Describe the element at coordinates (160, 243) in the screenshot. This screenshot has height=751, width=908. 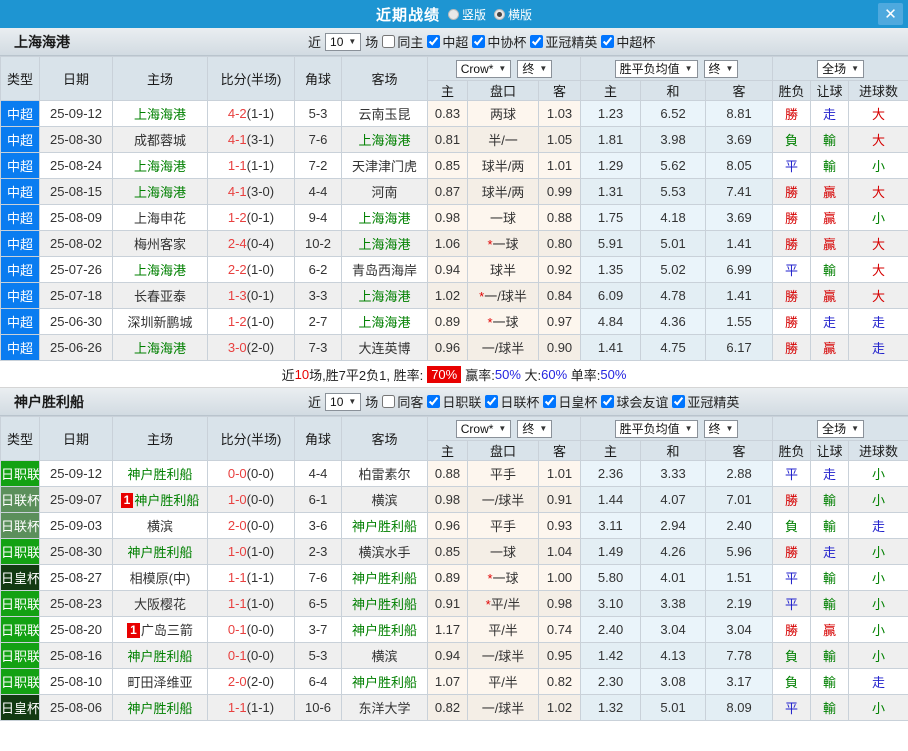
I see `home-team: 梅州客家` at that location.